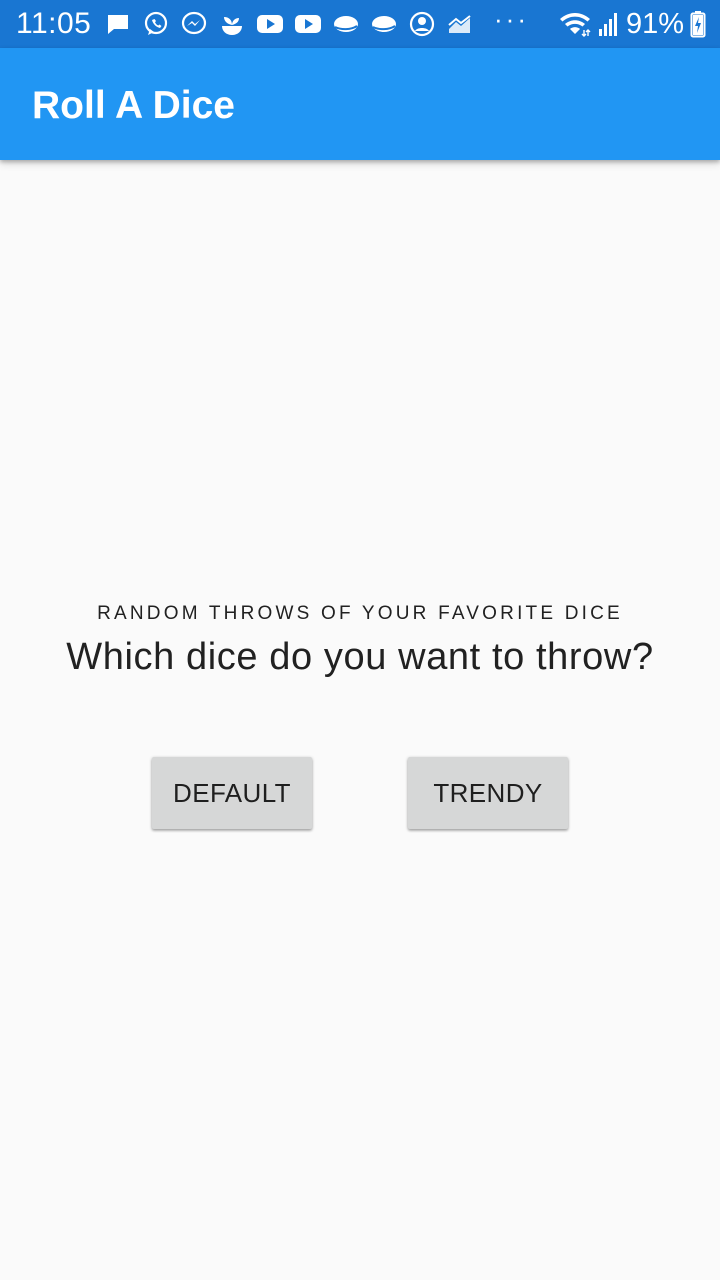  Describe the element at coordinates (194, 24) in the screenshot. I see `messenger-icon` at that location.